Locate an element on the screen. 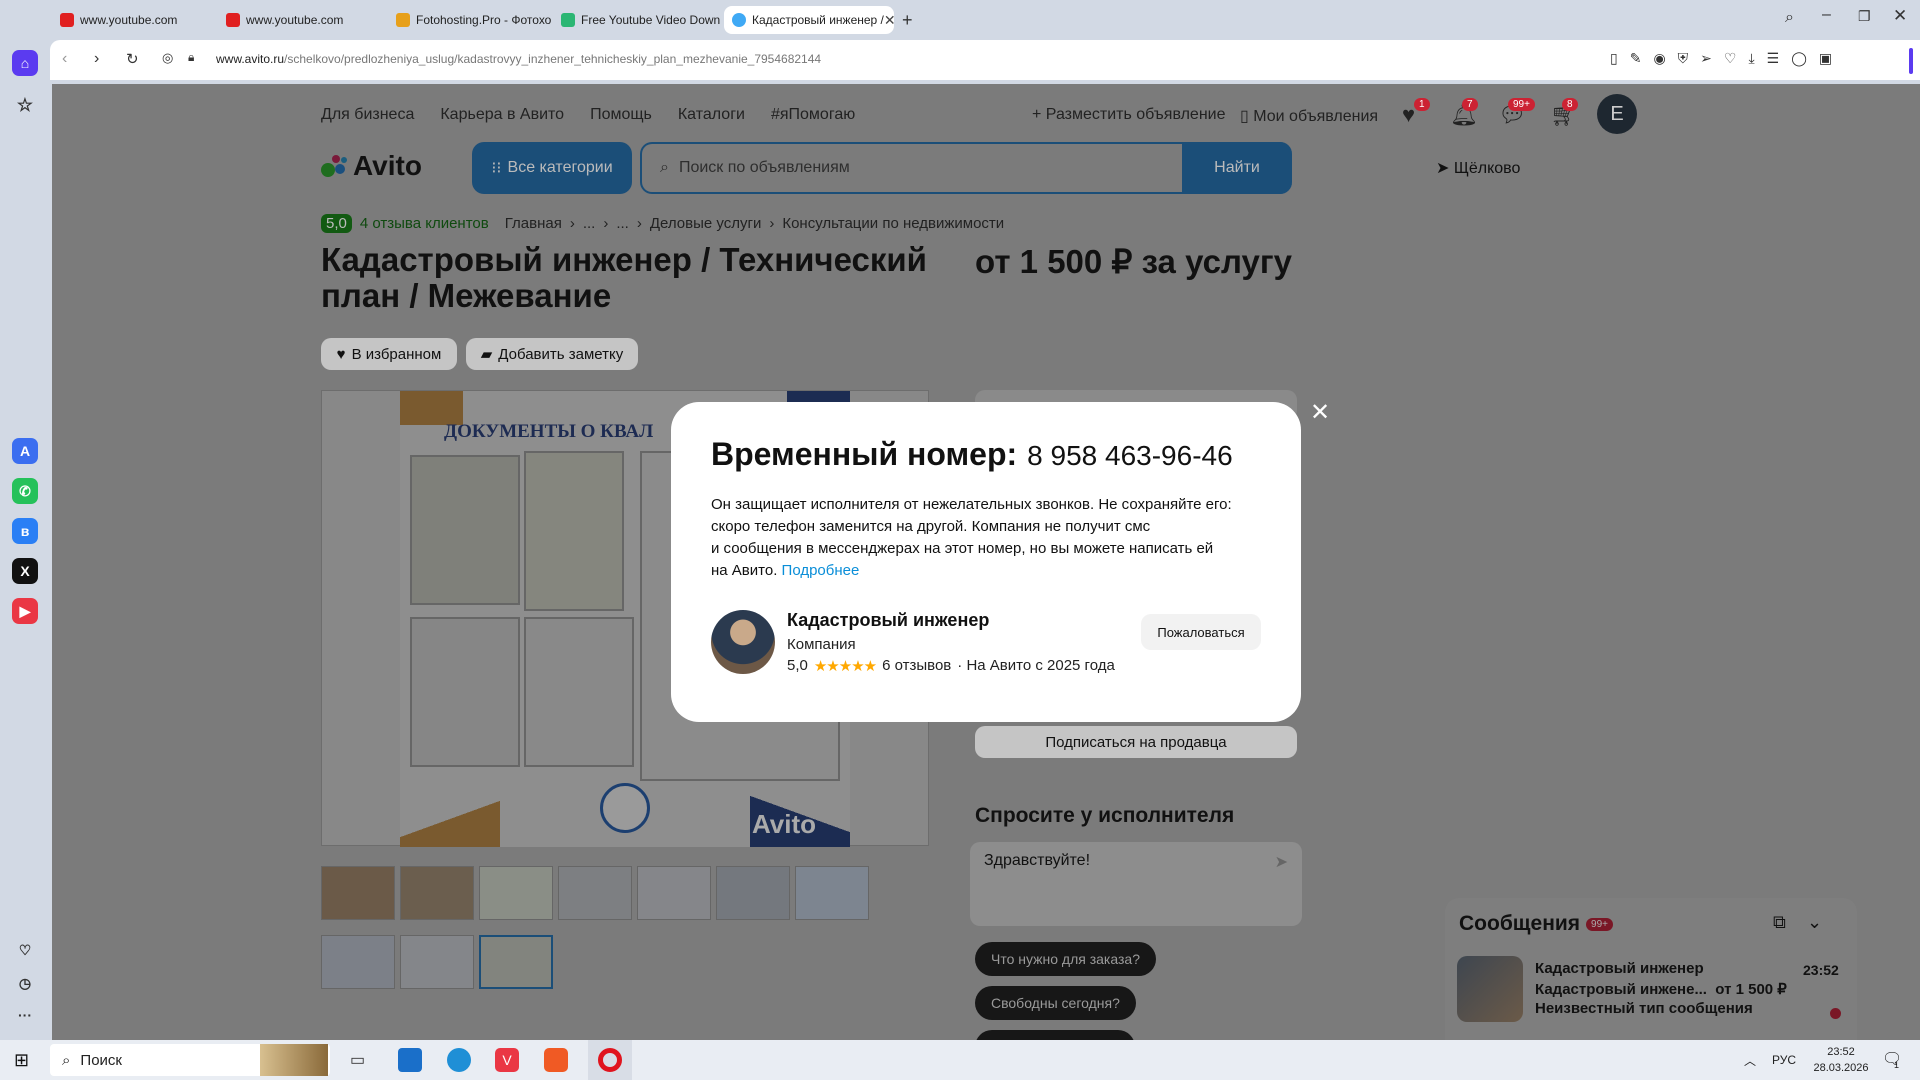 This screenshot has height=1080, width=1920. user-avatar: E is located at coordinates (1617, 114).